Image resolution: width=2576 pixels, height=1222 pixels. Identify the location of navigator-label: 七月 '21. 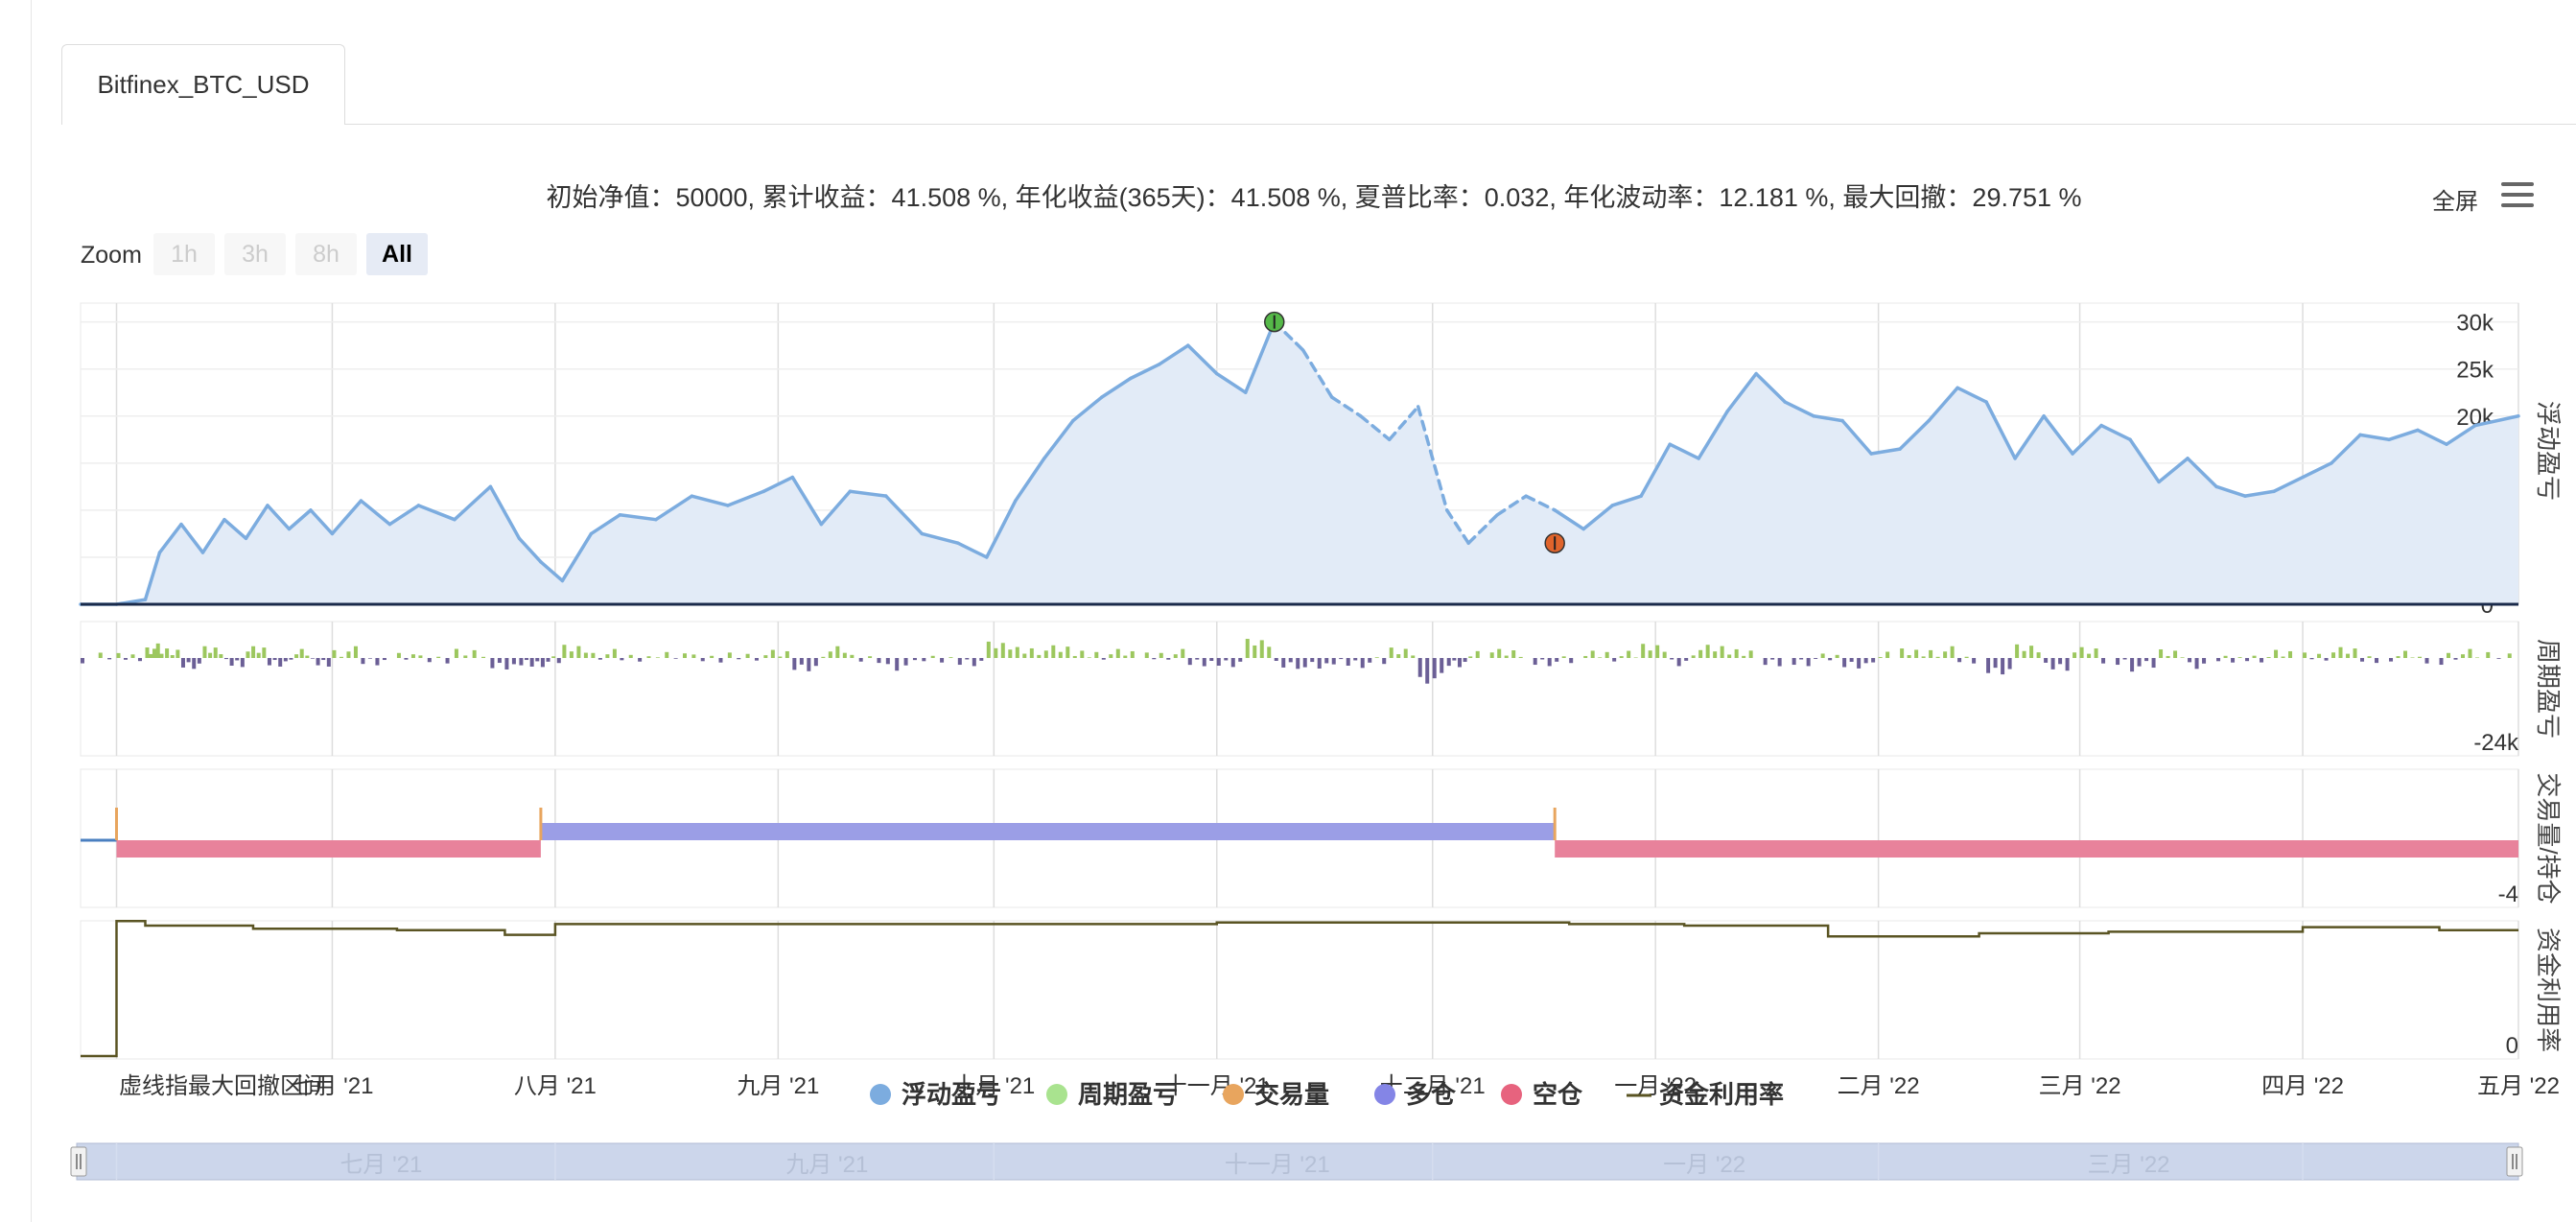
(381, 1165).